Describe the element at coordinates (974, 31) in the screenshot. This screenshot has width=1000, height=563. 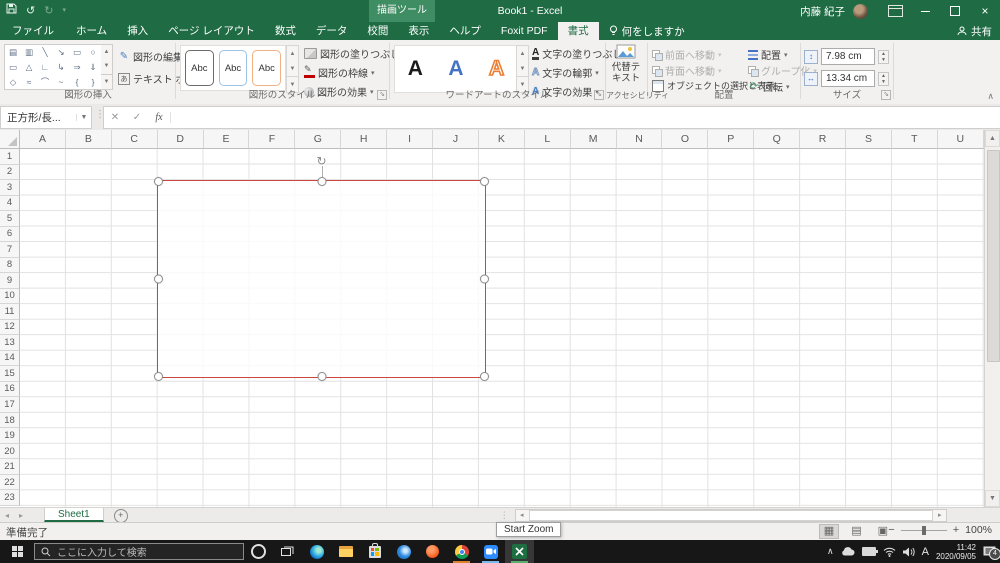
I see `share-button: 共有` at that location.